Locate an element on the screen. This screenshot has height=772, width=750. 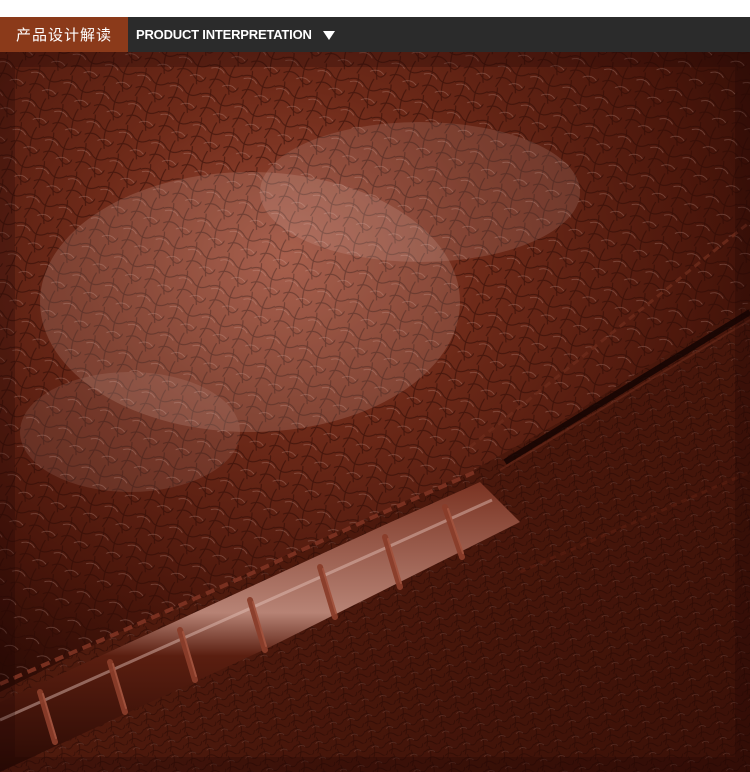
section-title: PRODUCT INTERPRETATION is located at coordinates (231, 34).